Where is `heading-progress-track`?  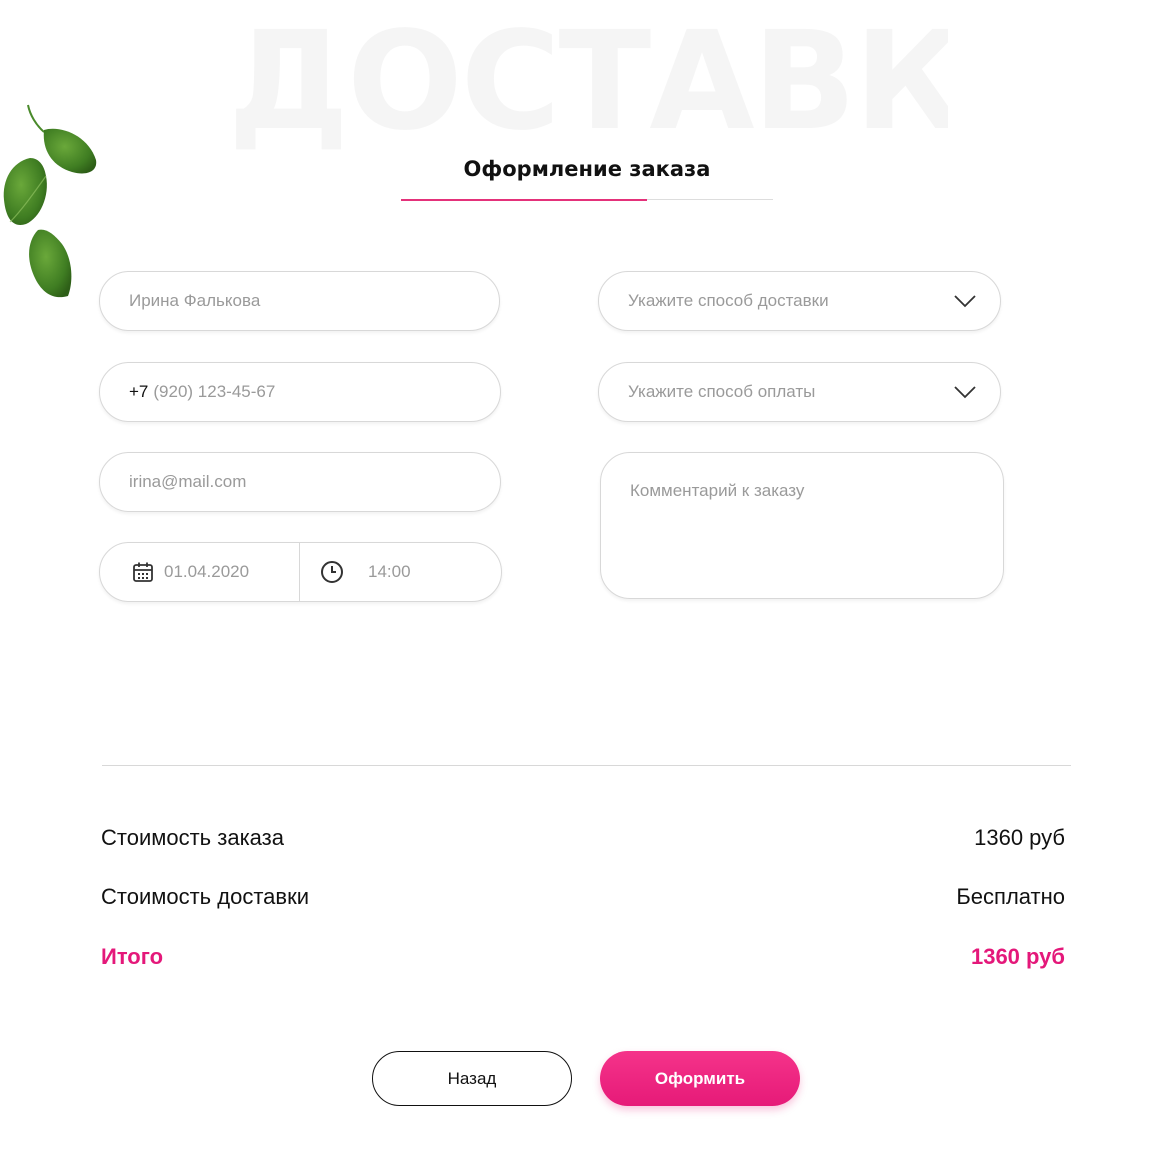
heading-progress-track is located at coordinates (587, 200).